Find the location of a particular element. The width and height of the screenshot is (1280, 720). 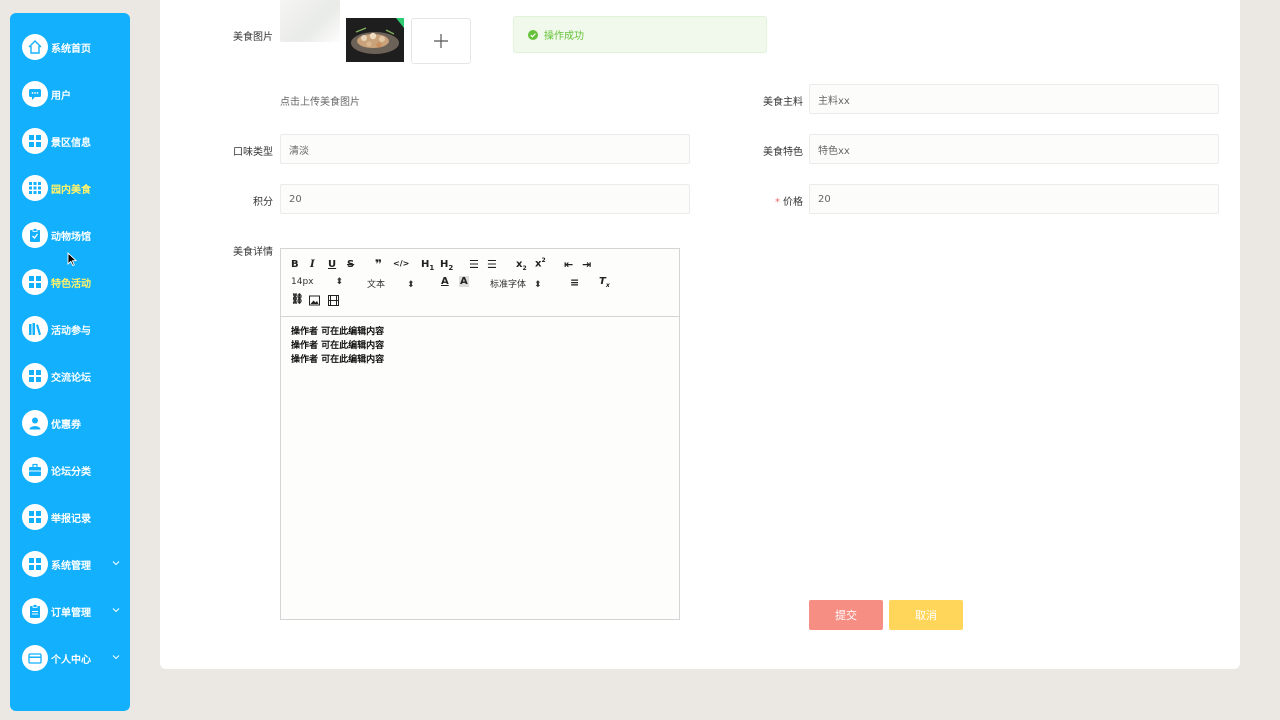

clipboard-check-icon is located at coordinates (35, 235).